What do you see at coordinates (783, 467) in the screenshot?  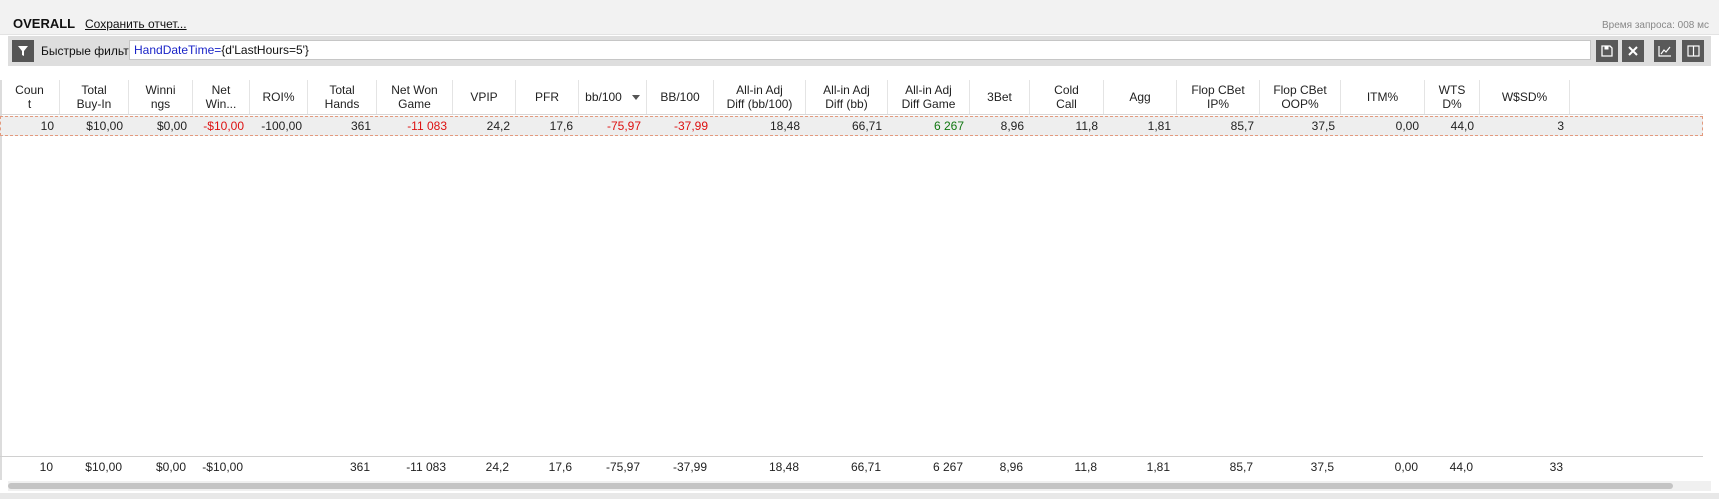 I see `totals-cell: 18,48` at bounding box center [783, 467].